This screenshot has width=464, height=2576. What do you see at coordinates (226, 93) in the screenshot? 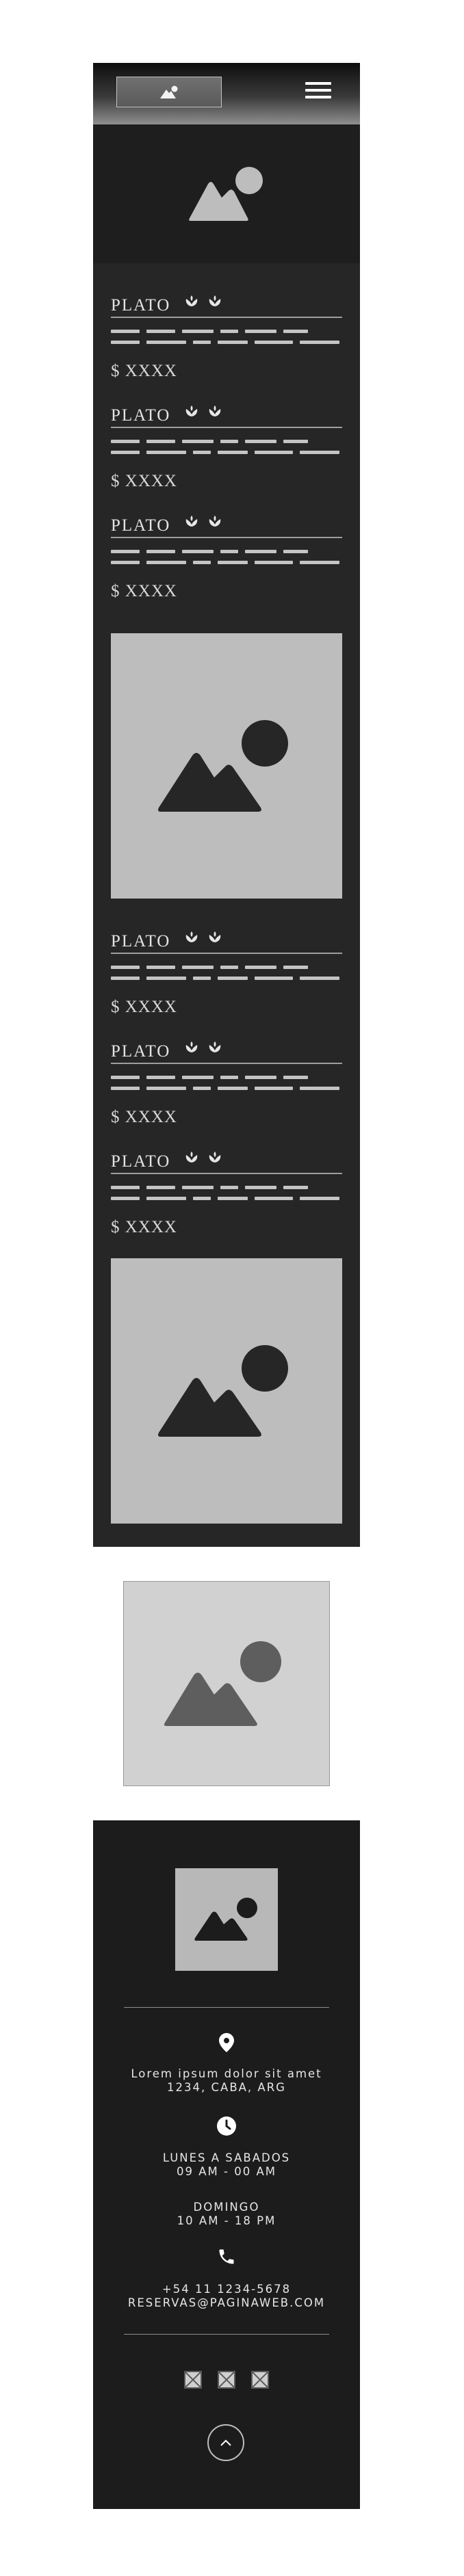
I see `site-header` at bounding box center [226, 93].